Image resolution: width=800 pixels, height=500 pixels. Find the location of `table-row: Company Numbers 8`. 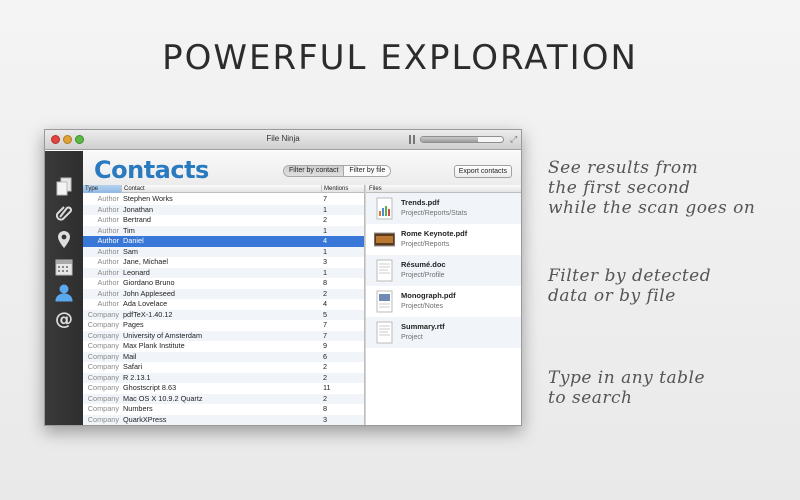

table-row: Company Numbers 8 is located at coordinates (223, 409).